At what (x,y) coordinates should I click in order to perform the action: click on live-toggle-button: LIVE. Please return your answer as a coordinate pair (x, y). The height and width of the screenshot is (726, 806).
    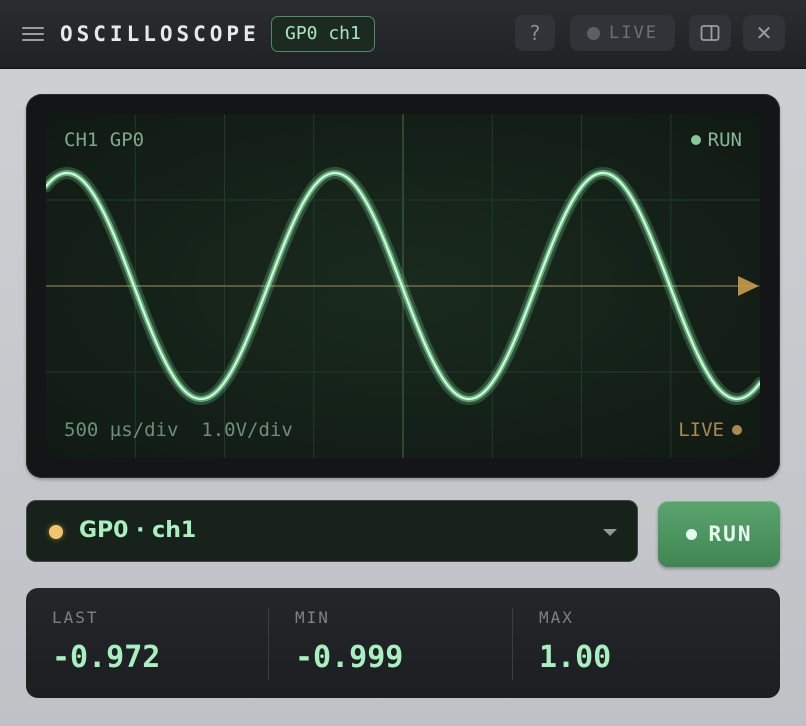
    Looking at the image, I should click on (622, 33).